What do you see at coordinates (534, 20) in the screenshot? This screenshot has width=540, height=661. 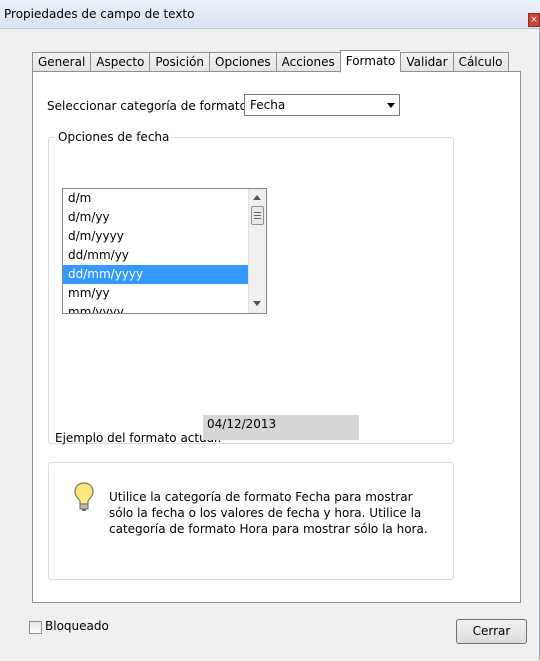 I see `close-icon: ×` at bounding box center [534, 20].